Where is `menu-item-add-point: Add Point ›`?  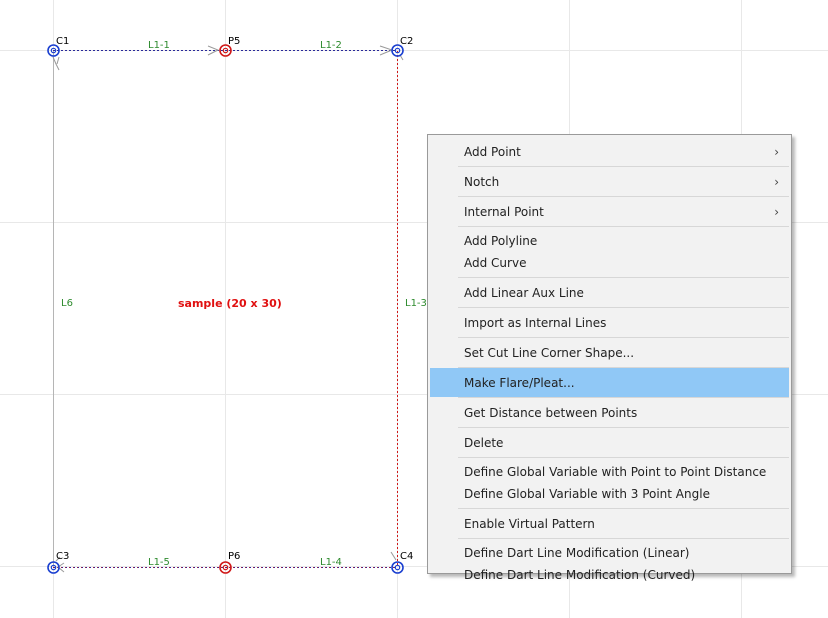 menu-item-add-point: Add Point › is located at coordinates (609, 151).